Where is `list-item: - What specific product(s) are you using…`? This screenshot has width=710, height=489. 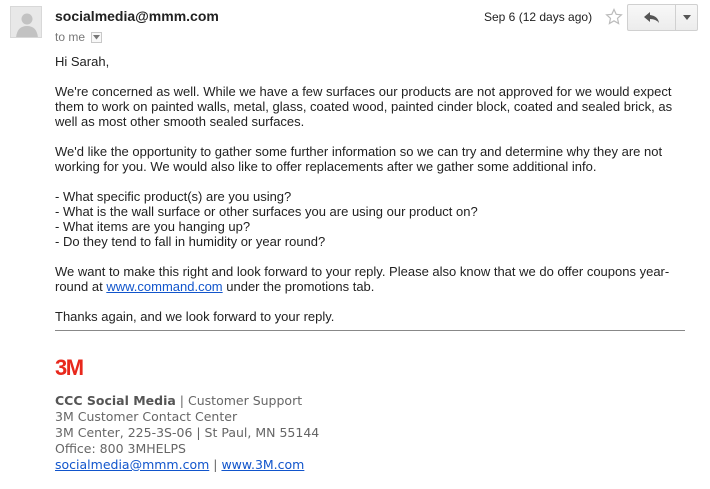
list-item: - What specific product(s) are you using… is located at coordinates (173, 196).